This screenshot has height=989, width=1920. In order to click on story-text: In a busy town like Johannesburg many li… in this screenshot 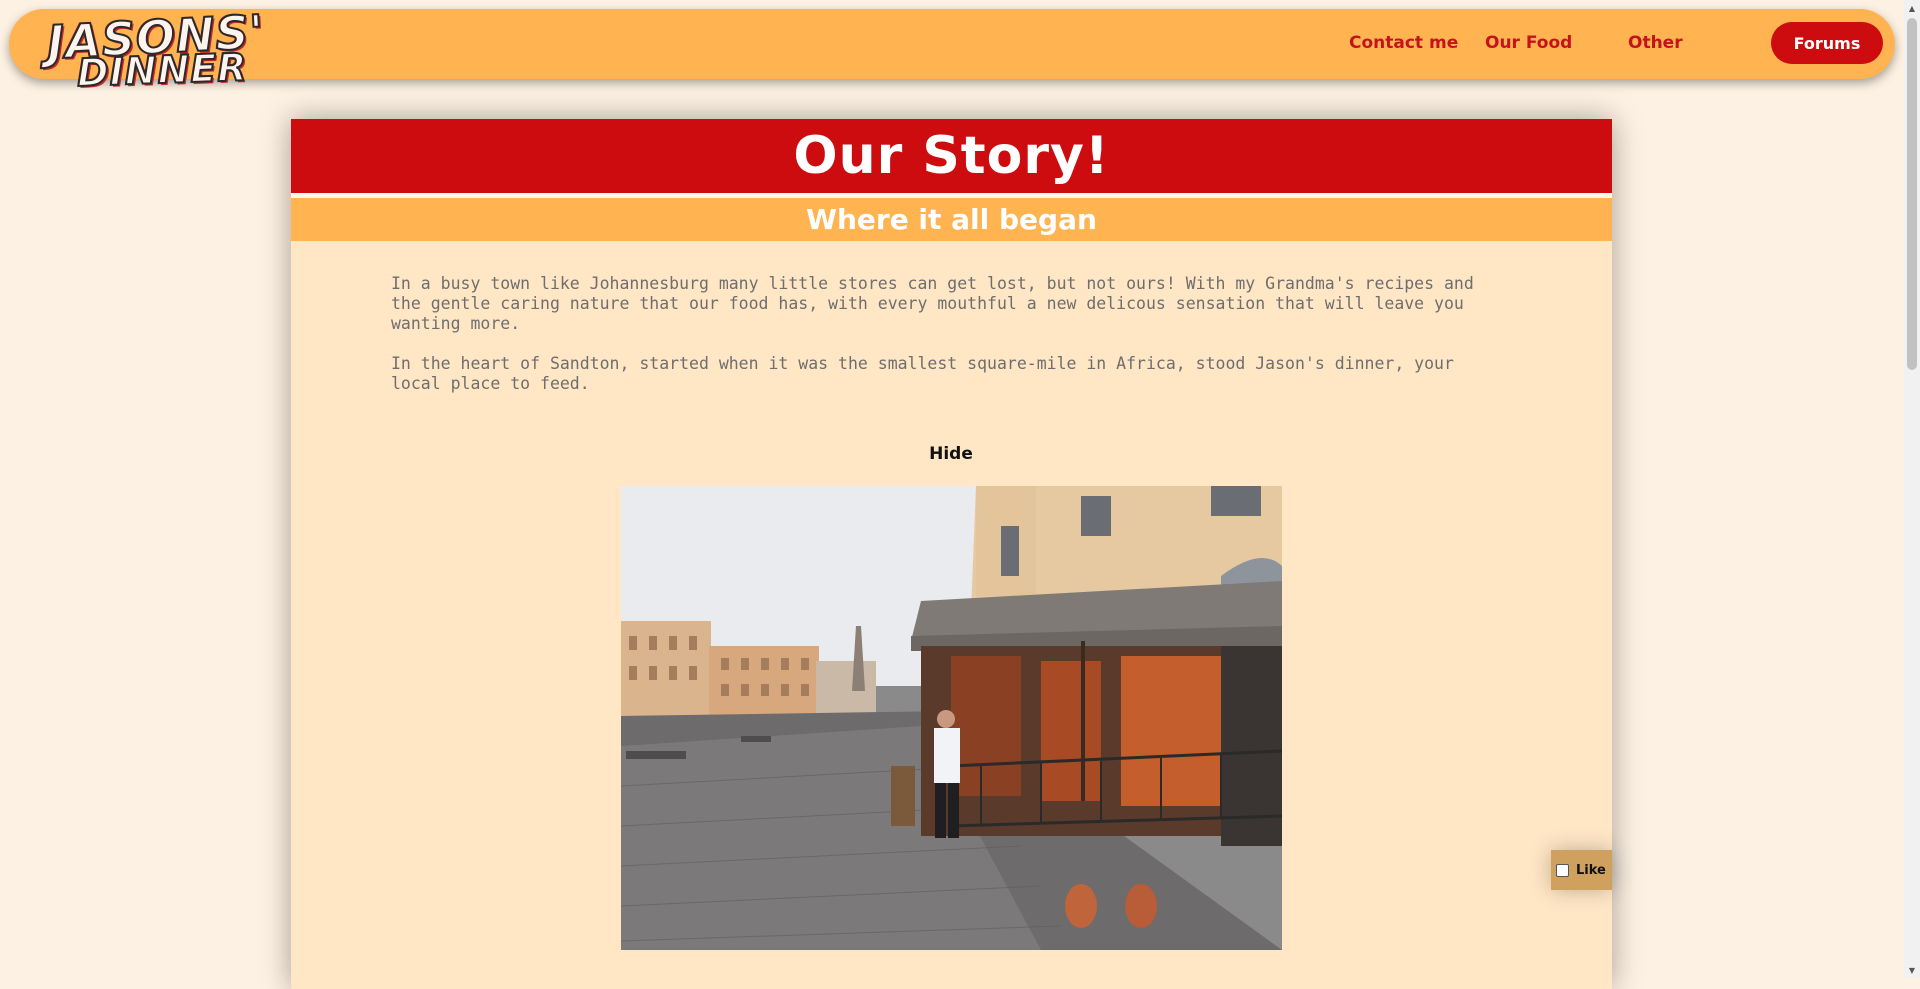, I will do `click(946, 344)`.